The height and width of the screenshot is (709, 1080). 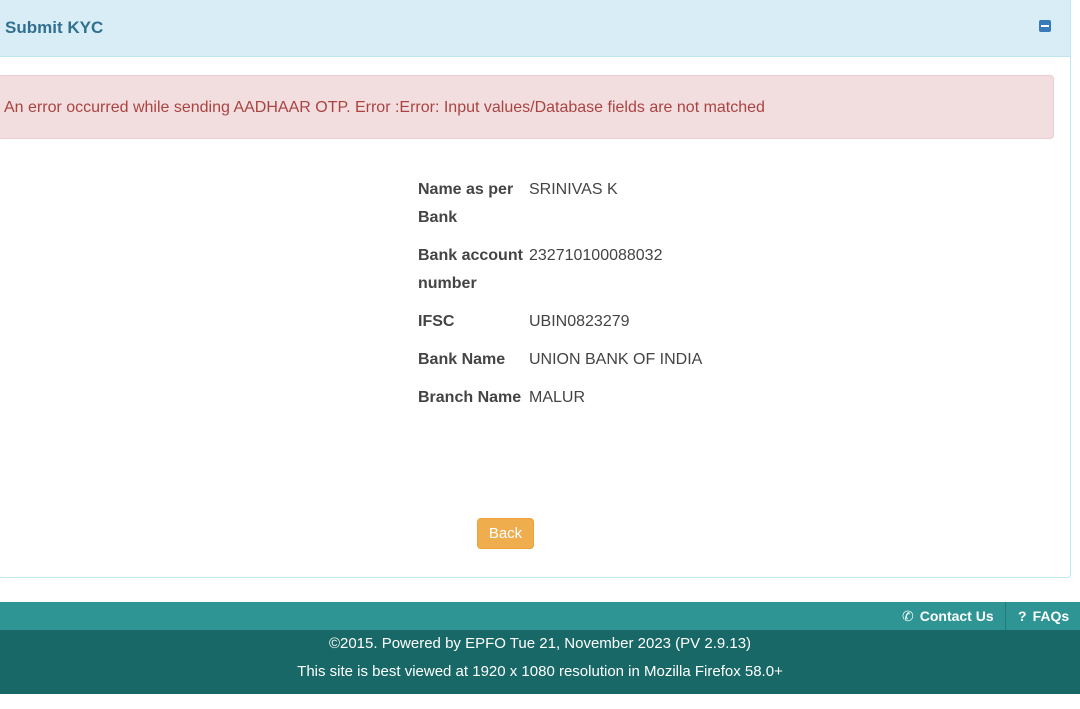 I want to click on detail-value: SRINIVAS K, so click(x=573, y=189).